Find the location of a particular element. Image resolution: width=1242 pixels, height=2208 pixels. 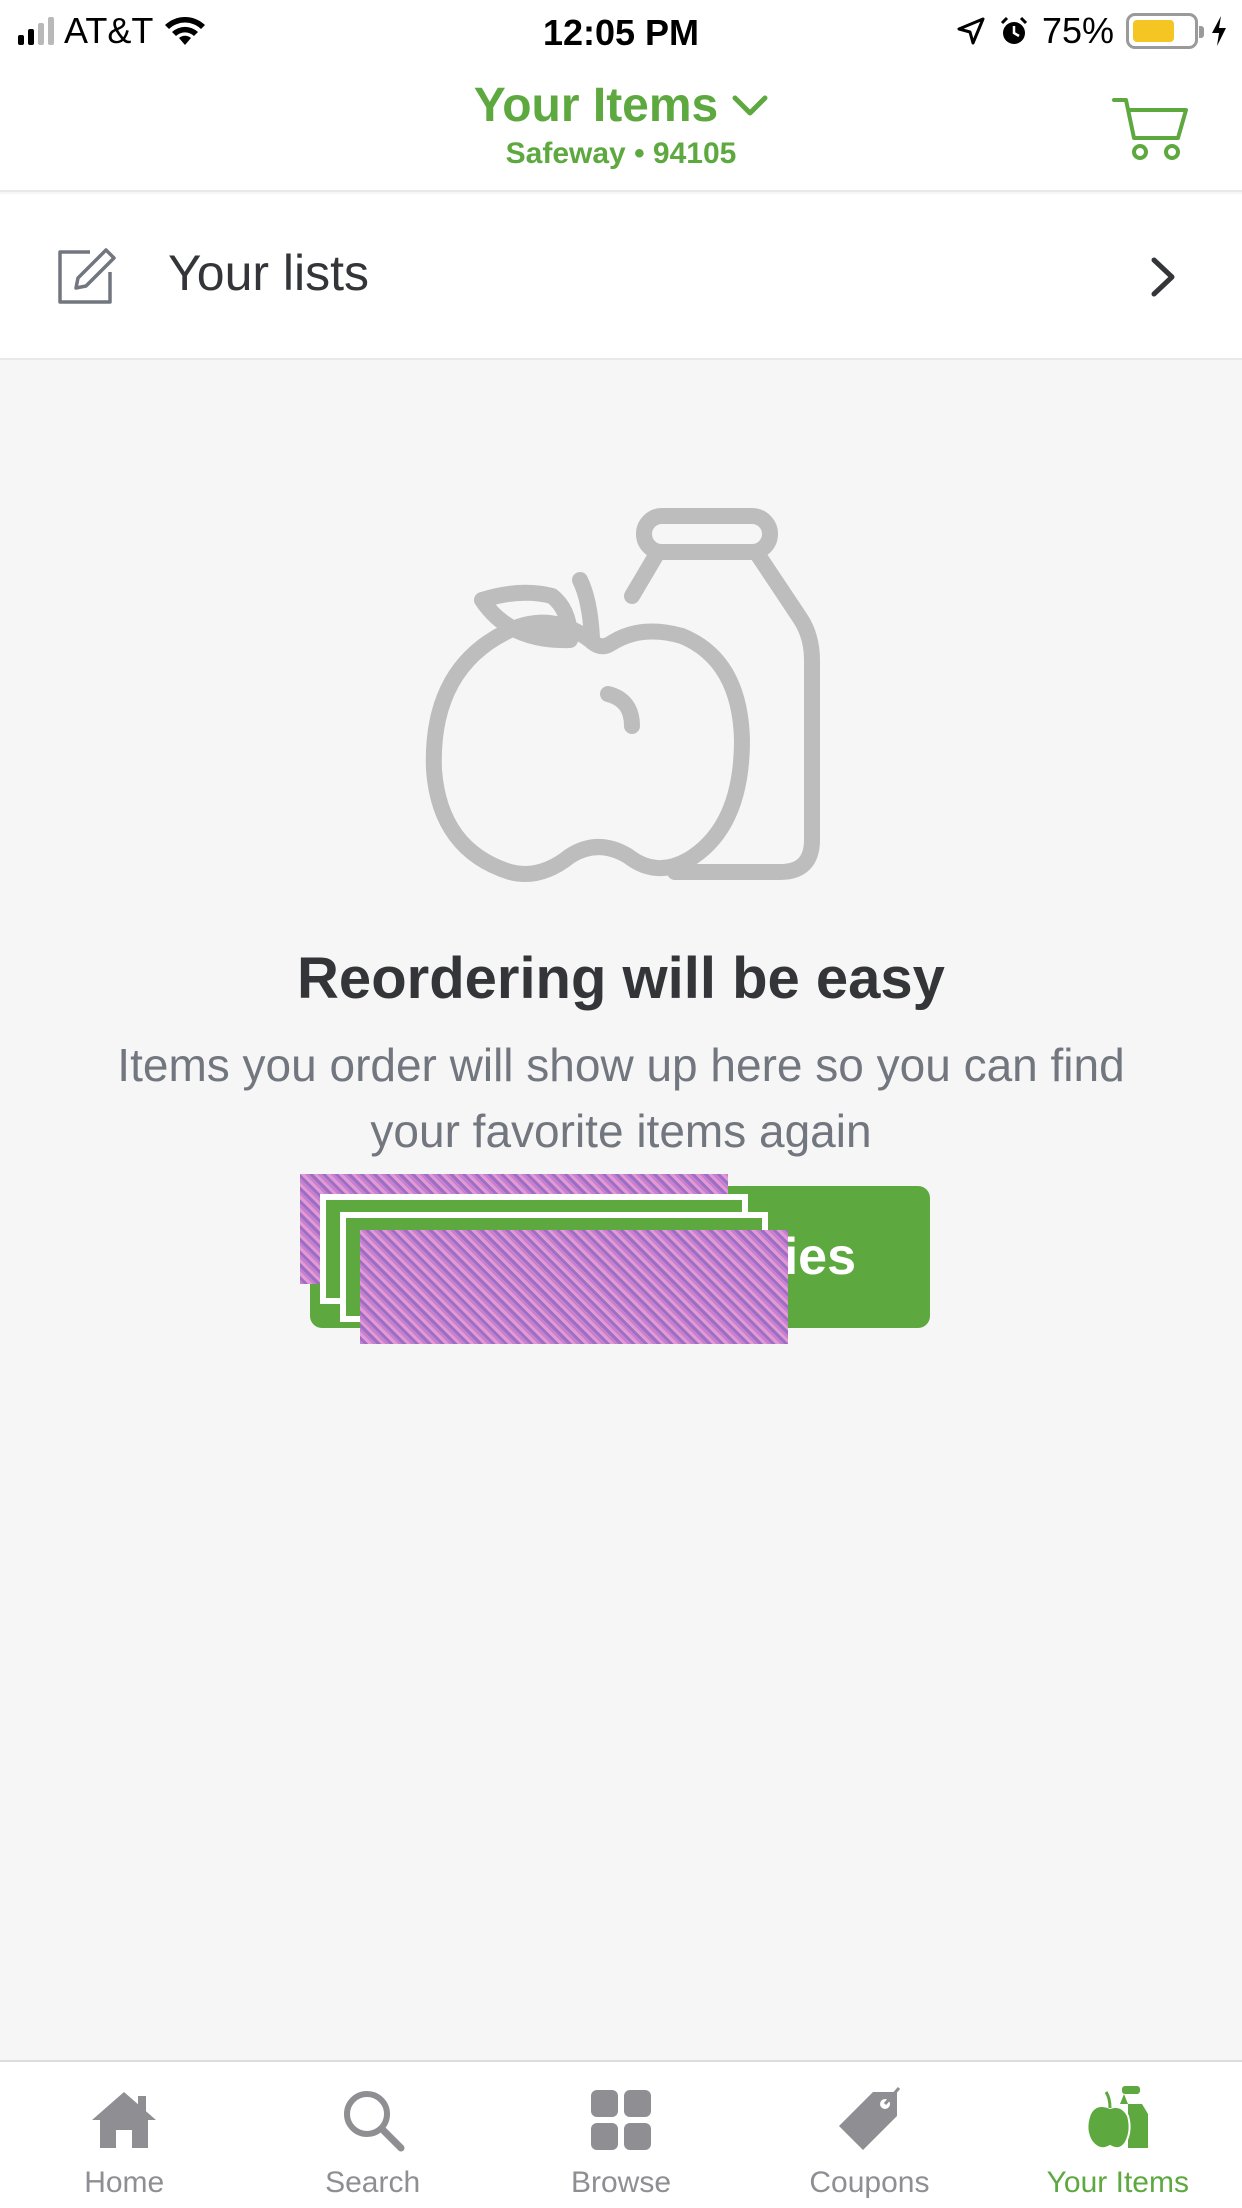

battery-percent: 75% is located at coordinates (1077, 30).